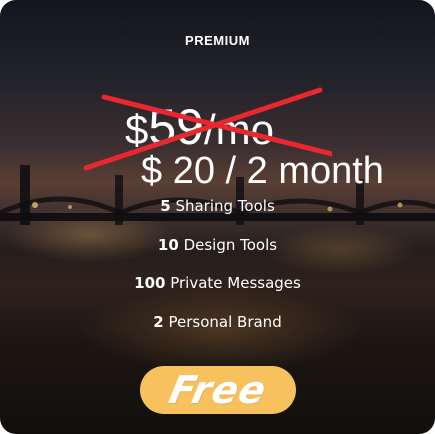 The height and width of the screenshot is (434, 435). What do you see at coordinates (168, 244) in the screenshot?
I see `feature-count: 10` at bounding box center [168, 244].